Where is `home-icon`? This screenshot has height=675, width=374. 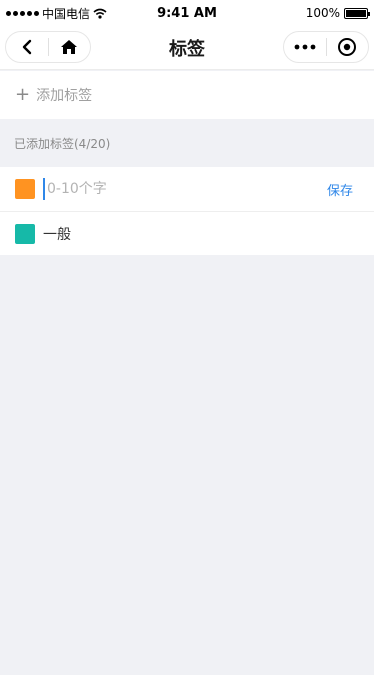 home-icon is located at coordinates (69, 47).